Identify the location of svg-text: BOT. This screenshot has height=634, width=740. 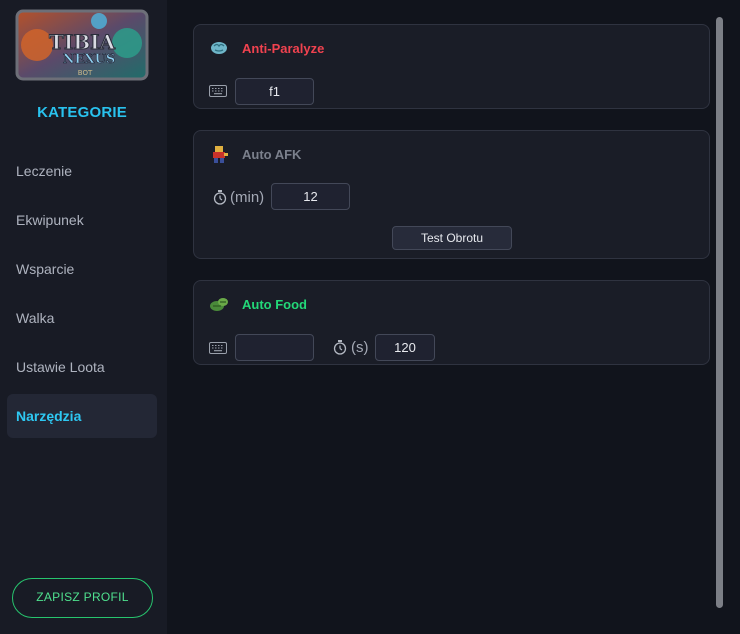
(85, 73).